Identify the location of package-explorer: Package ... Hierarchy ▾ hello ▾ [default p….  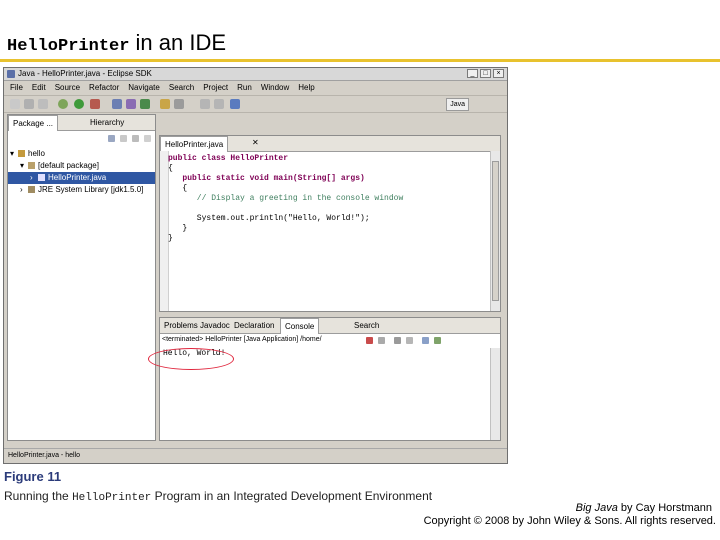
(81, 277).